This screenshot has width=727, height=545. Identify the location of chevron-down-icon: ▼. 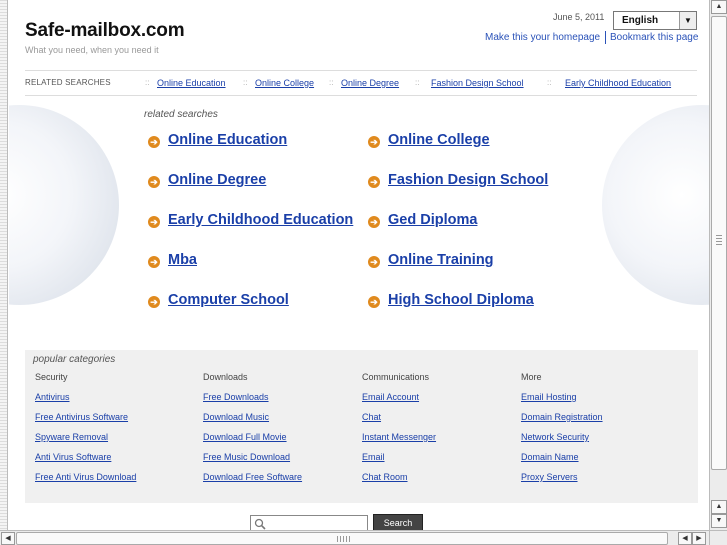
(687, 20).